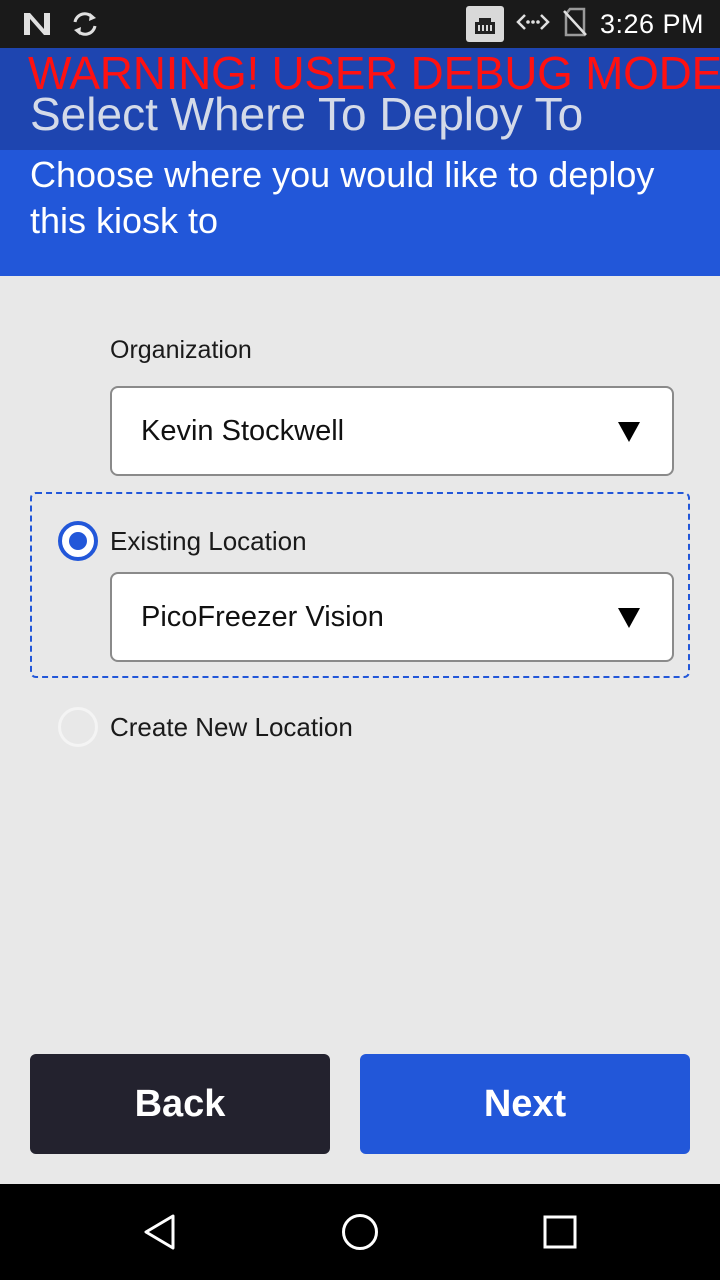  I want to click on next-button: Next, so click(525, 1104).